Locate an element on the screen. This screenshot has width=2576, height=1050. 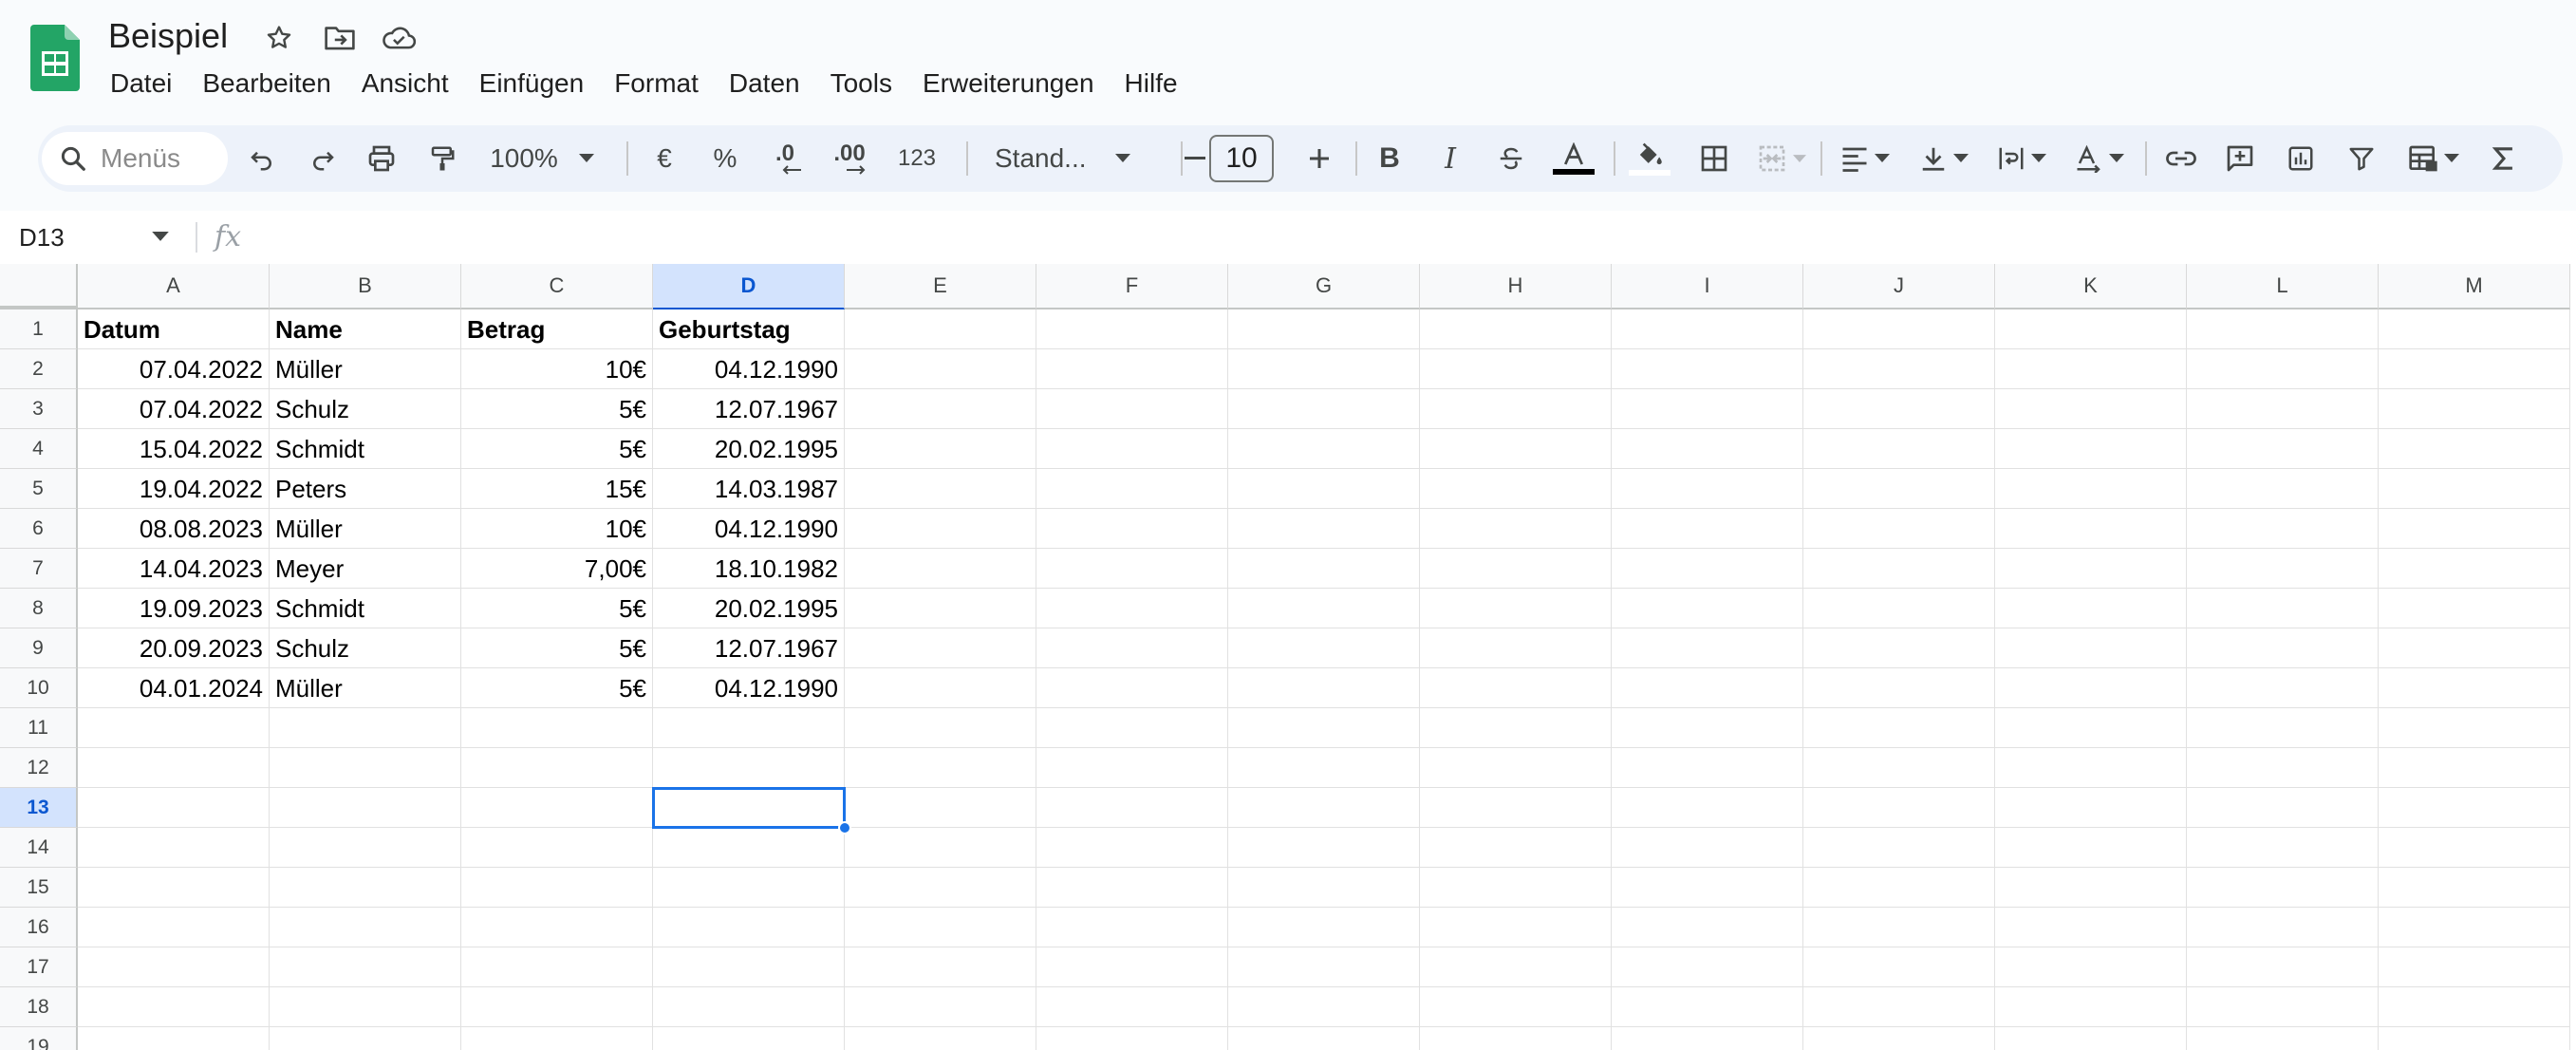
cell-a11 is located at coordinates (174, 728).